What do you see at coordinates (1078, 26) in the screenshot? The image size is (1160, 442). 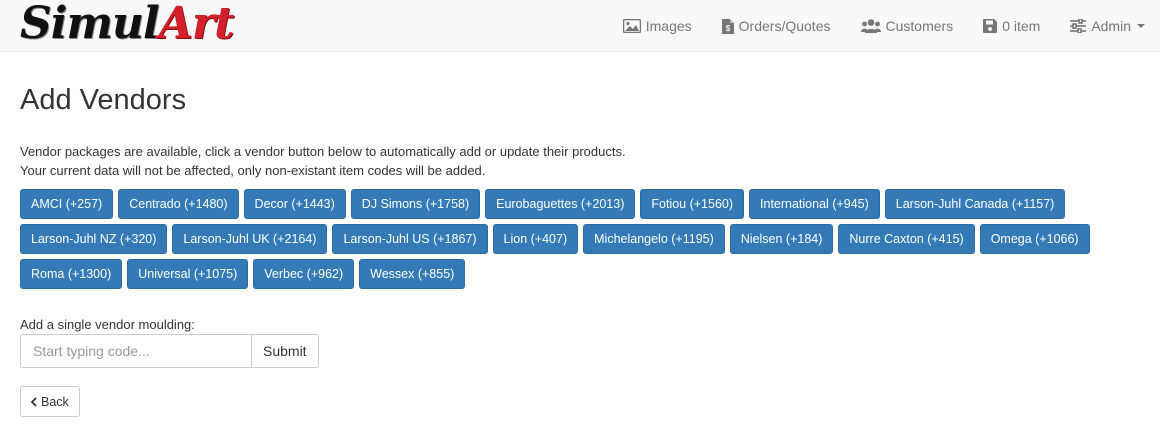 I see `sliders-icon` at bounding box center [1078, 26].